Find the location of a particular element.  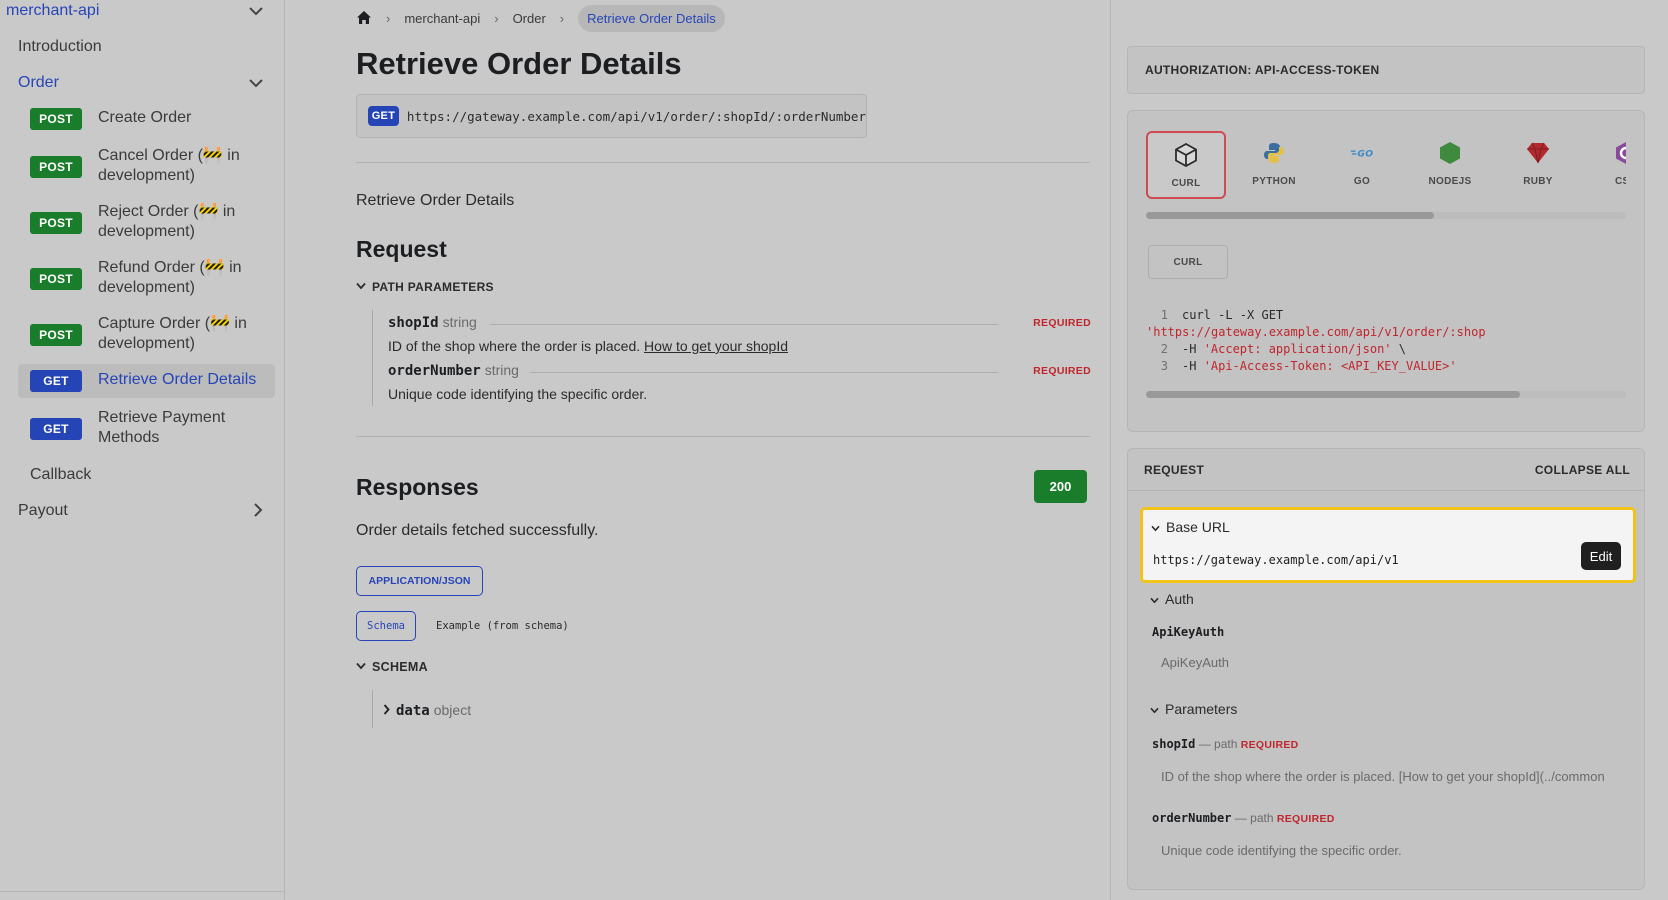

schema-toggle: SCHEMA is located at coordinates (392, 667).